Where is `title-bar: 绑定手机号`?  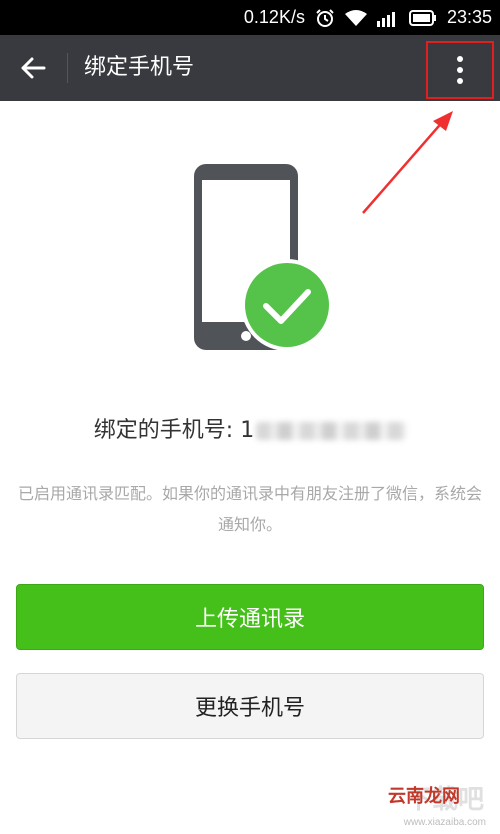
title-bar: 绑定手机号 is located at coordinates (250, 68).